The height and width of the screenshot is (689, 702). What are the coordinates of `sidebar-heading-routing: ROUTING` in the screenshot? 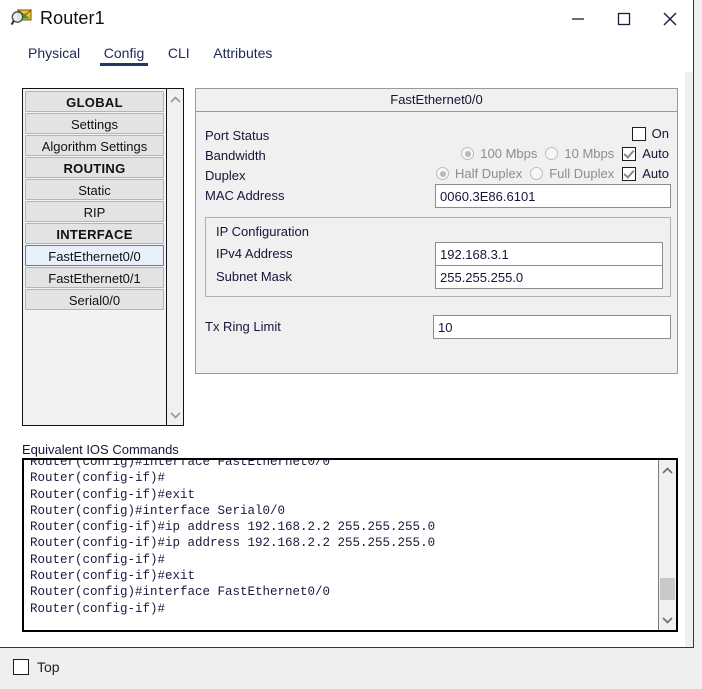 It's located at (94, 167).